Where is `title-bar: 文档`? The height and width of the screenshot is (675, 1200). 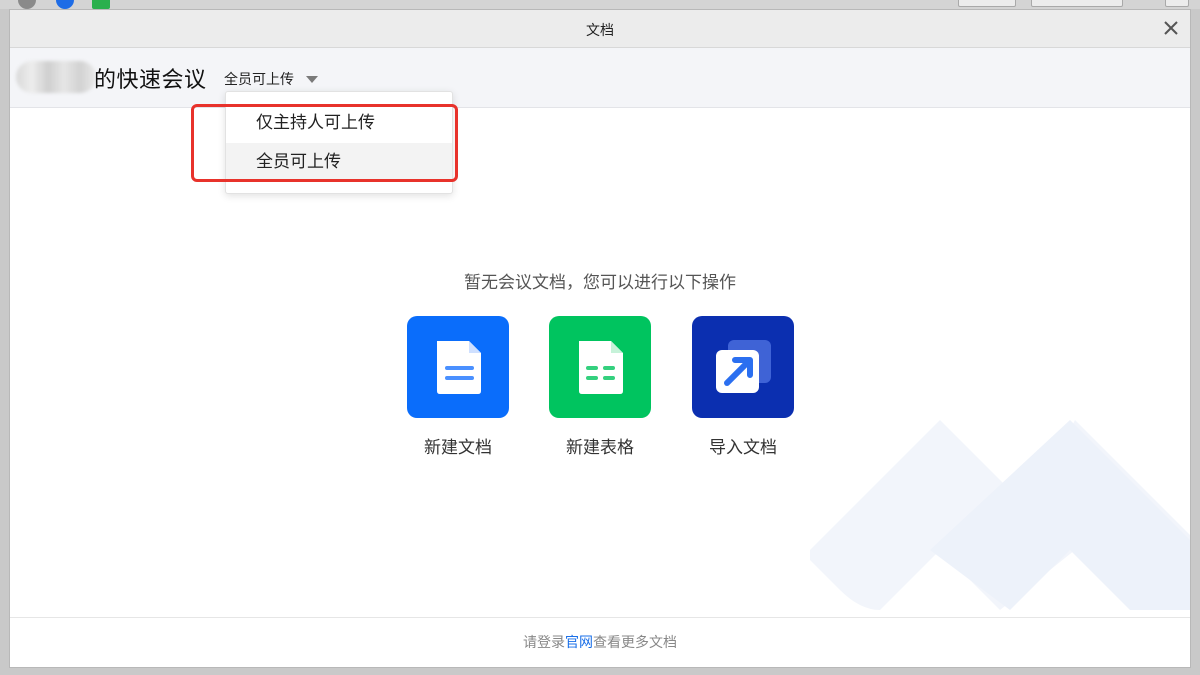 title-bar: 文档 is located at coordinates (600, 29).